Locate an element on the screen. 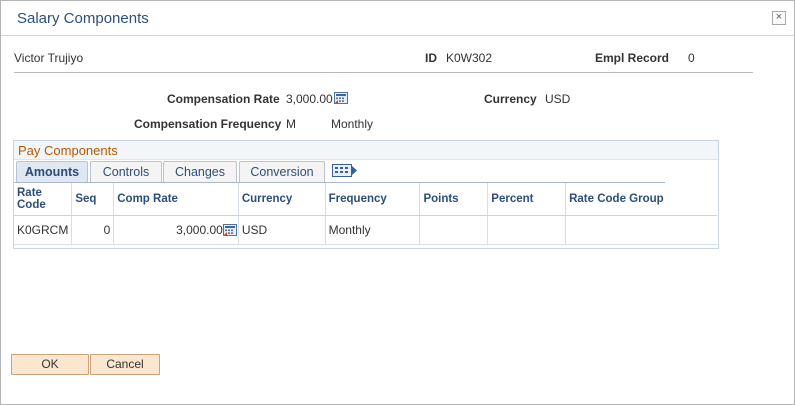  column-header-frequency: Frequency is located at coordinates (373, 199).